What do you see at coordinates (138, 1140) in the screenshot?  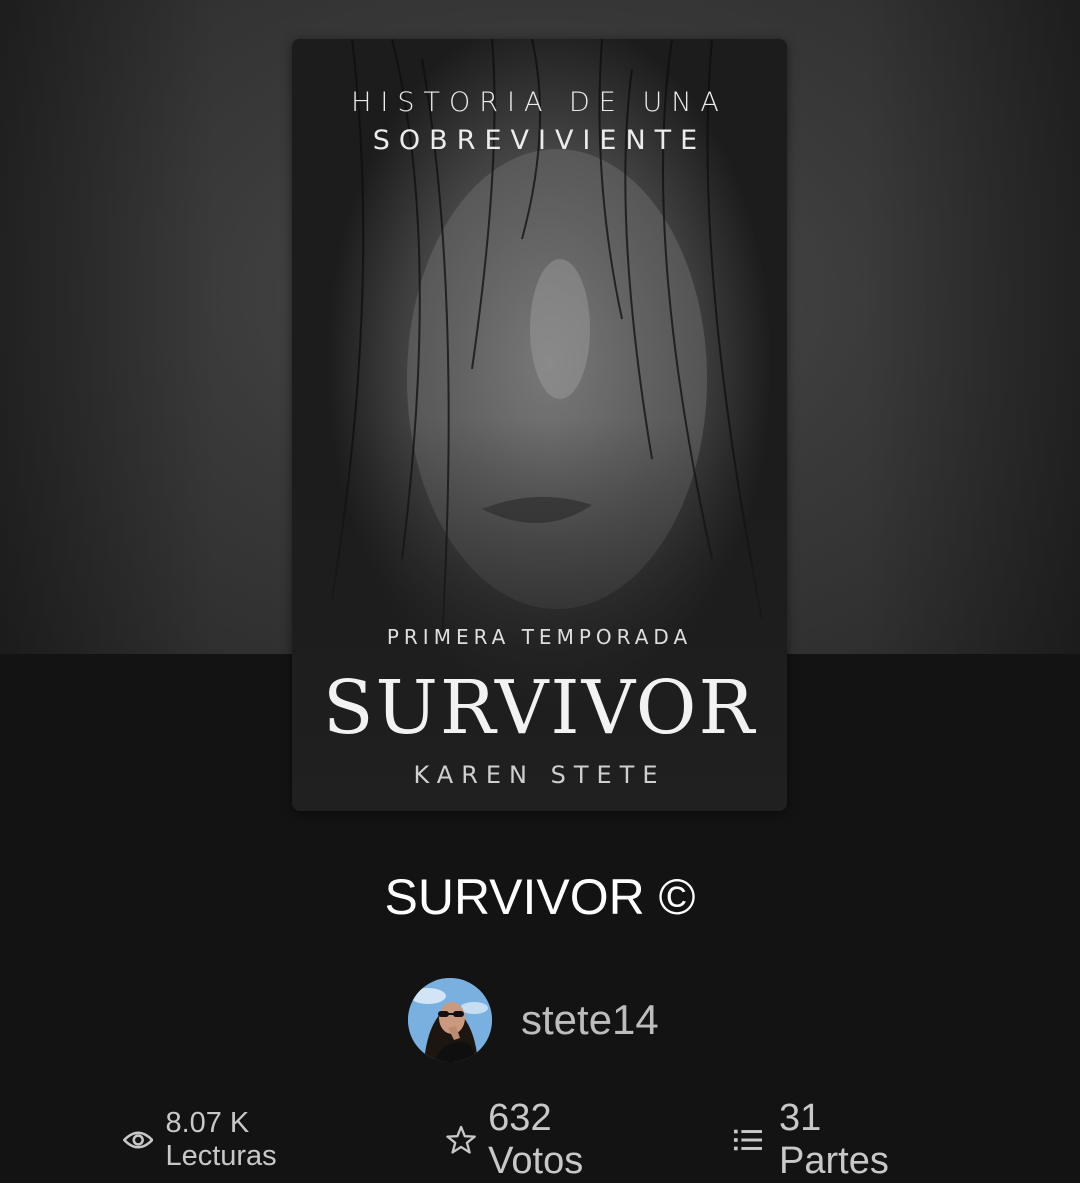 I see `eye-icon` at bounding box center [138, 1140].